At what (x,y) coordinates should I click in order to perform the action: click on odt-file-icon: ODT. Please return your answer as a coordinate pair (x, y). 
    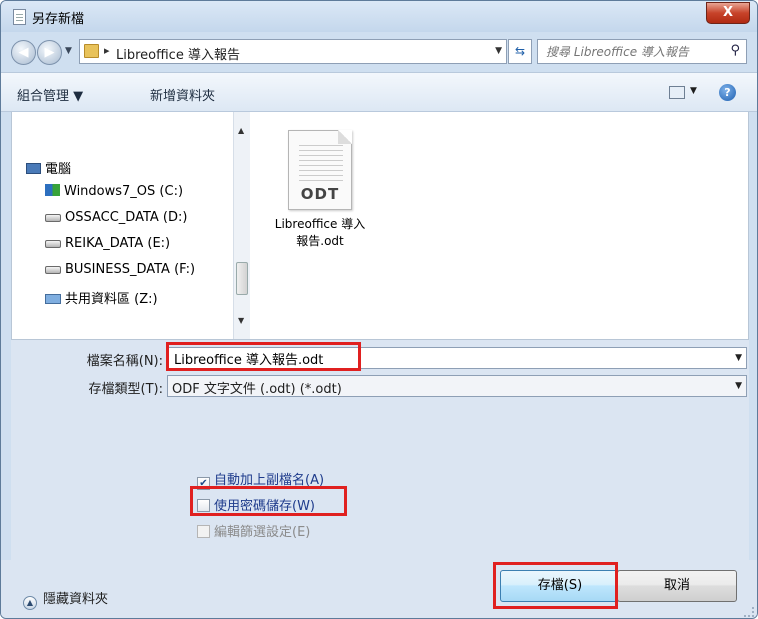
    Looking at the image, I should click on (320, 170).